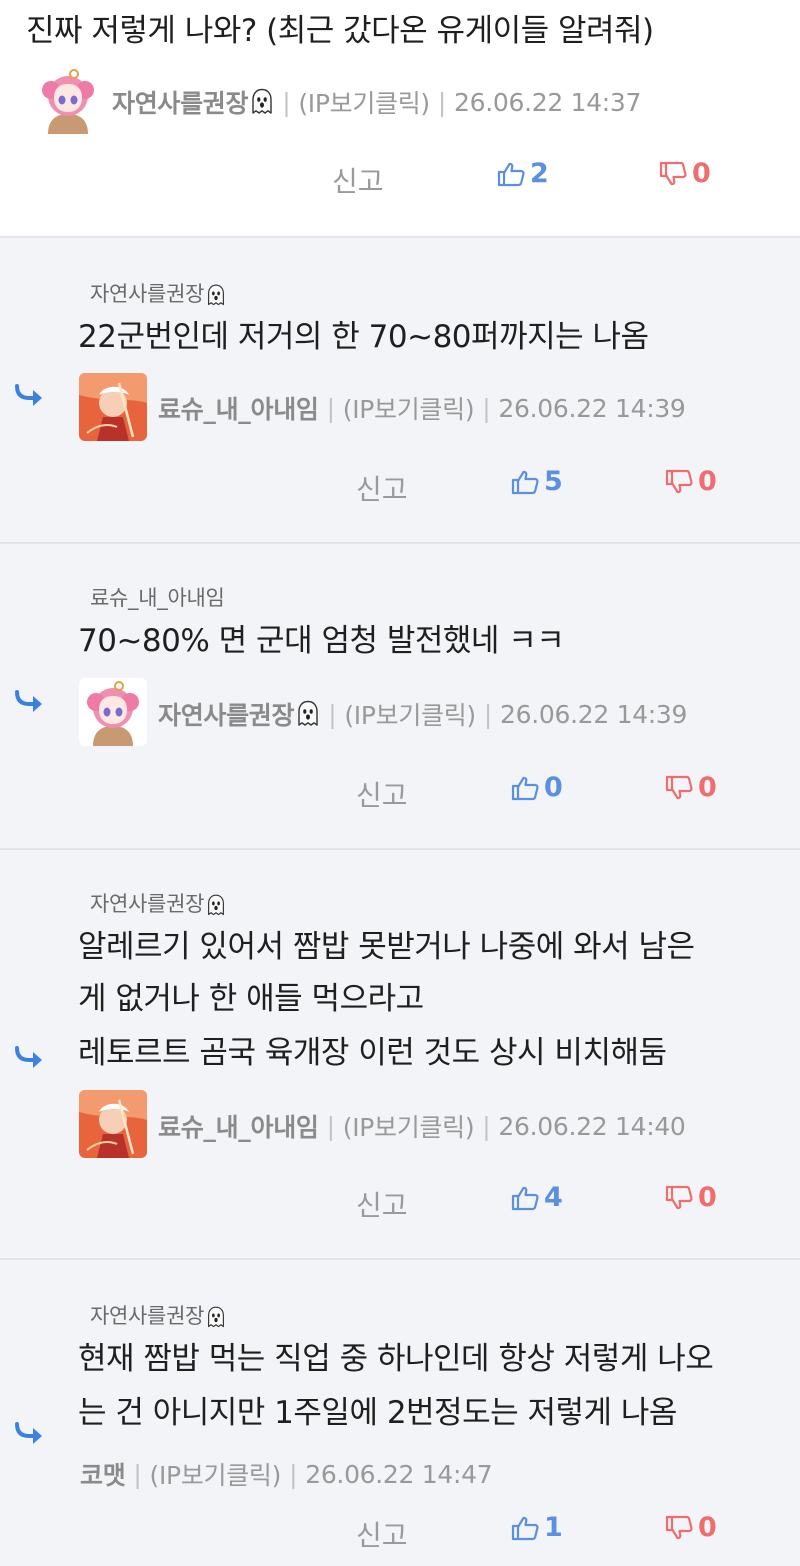 This screenshot has width=800, height=1566. I want to click on action-bar: 신고 0 0, so click(400, 791).